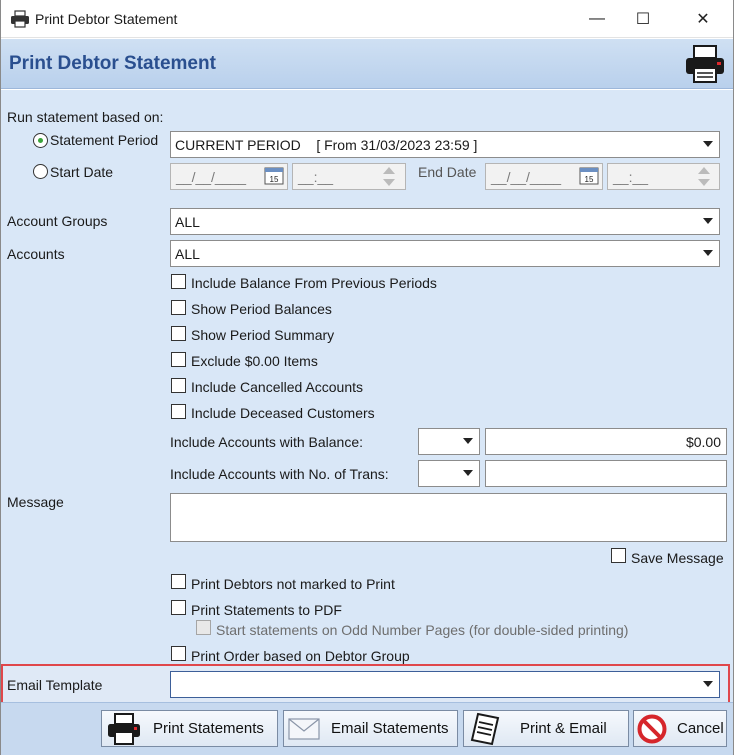 The image size is (734, 755). I want to click on end-date-value: __/__/____, so click(526, 176).